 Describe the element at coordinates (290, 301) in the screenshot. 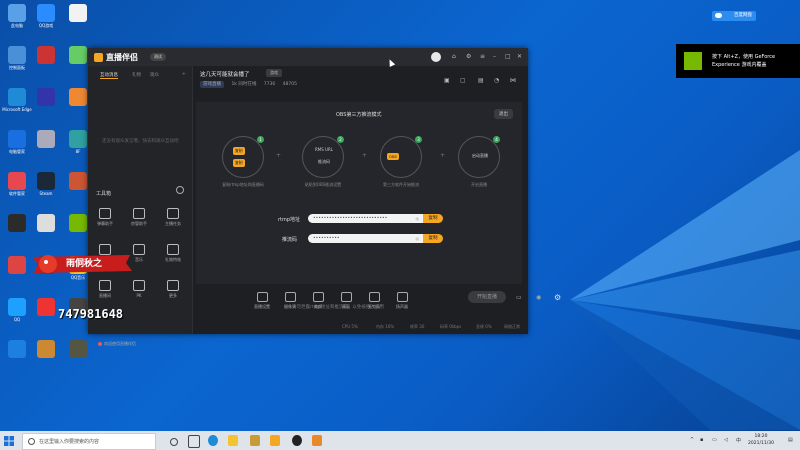

I see `toolbar-item: 摄像头` at that location.